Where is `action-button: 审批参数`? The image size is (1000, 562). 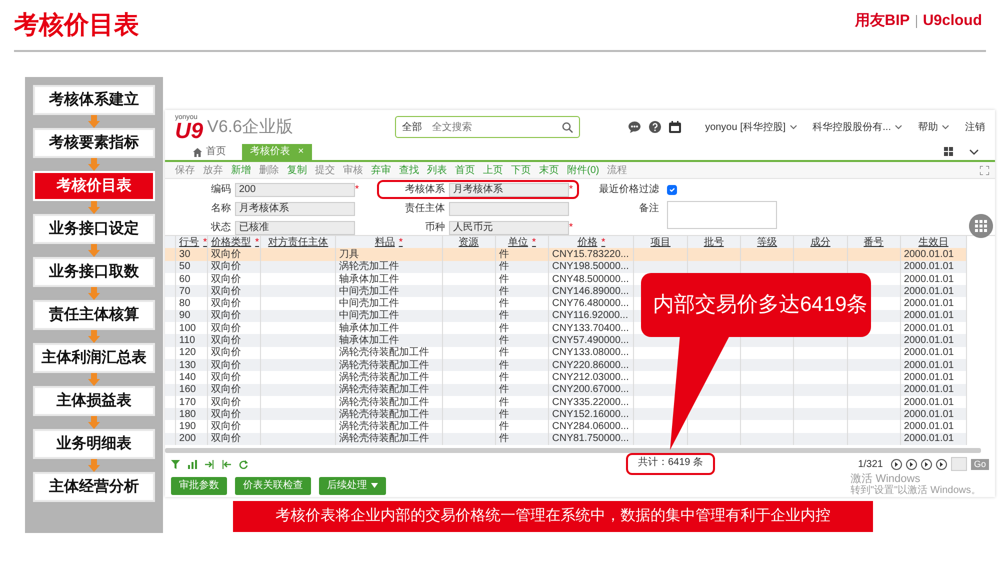
action-button: 审批参数 is located at coordinates (199, 486).